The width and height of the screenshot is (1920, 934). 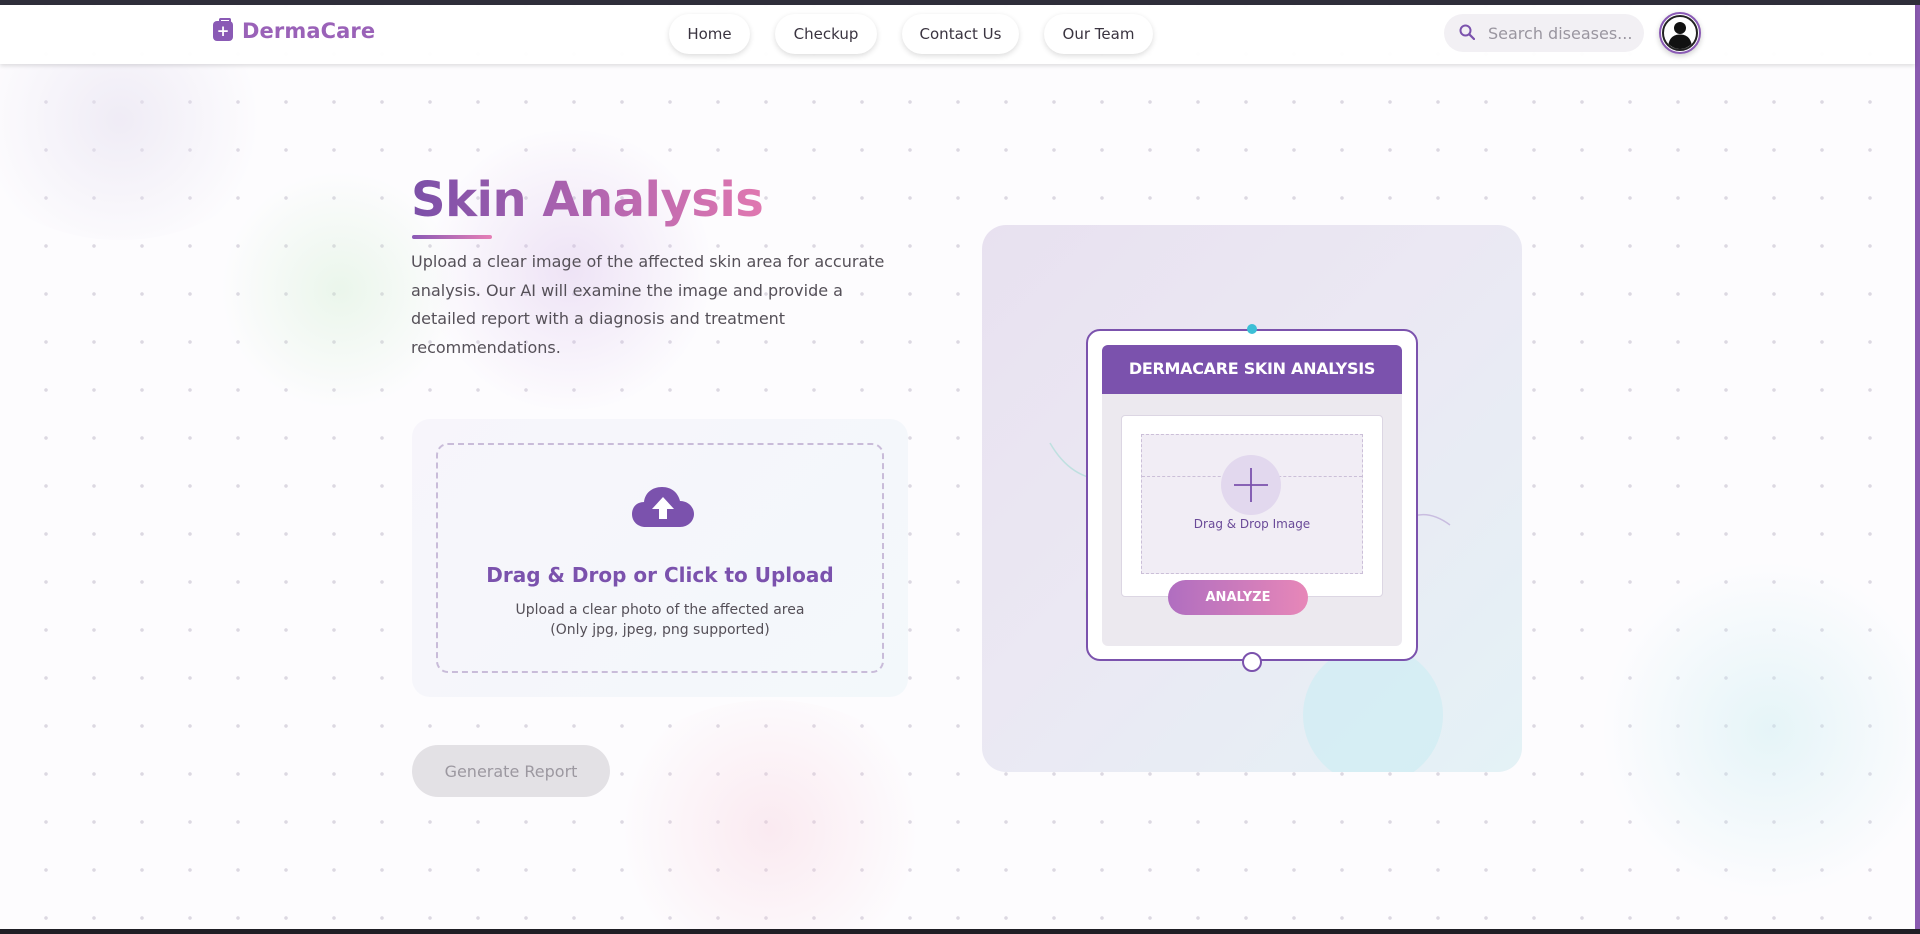 I want to click on device-nodes, so click(x=1252, y=498).